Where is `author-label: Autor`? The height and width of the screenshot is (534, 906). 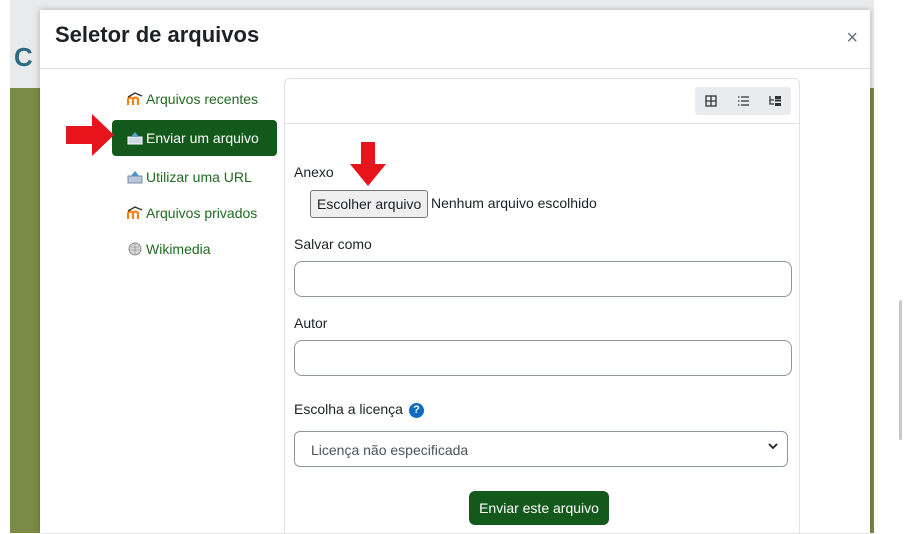
author-label: Autor is located at coordinates (311, 323).